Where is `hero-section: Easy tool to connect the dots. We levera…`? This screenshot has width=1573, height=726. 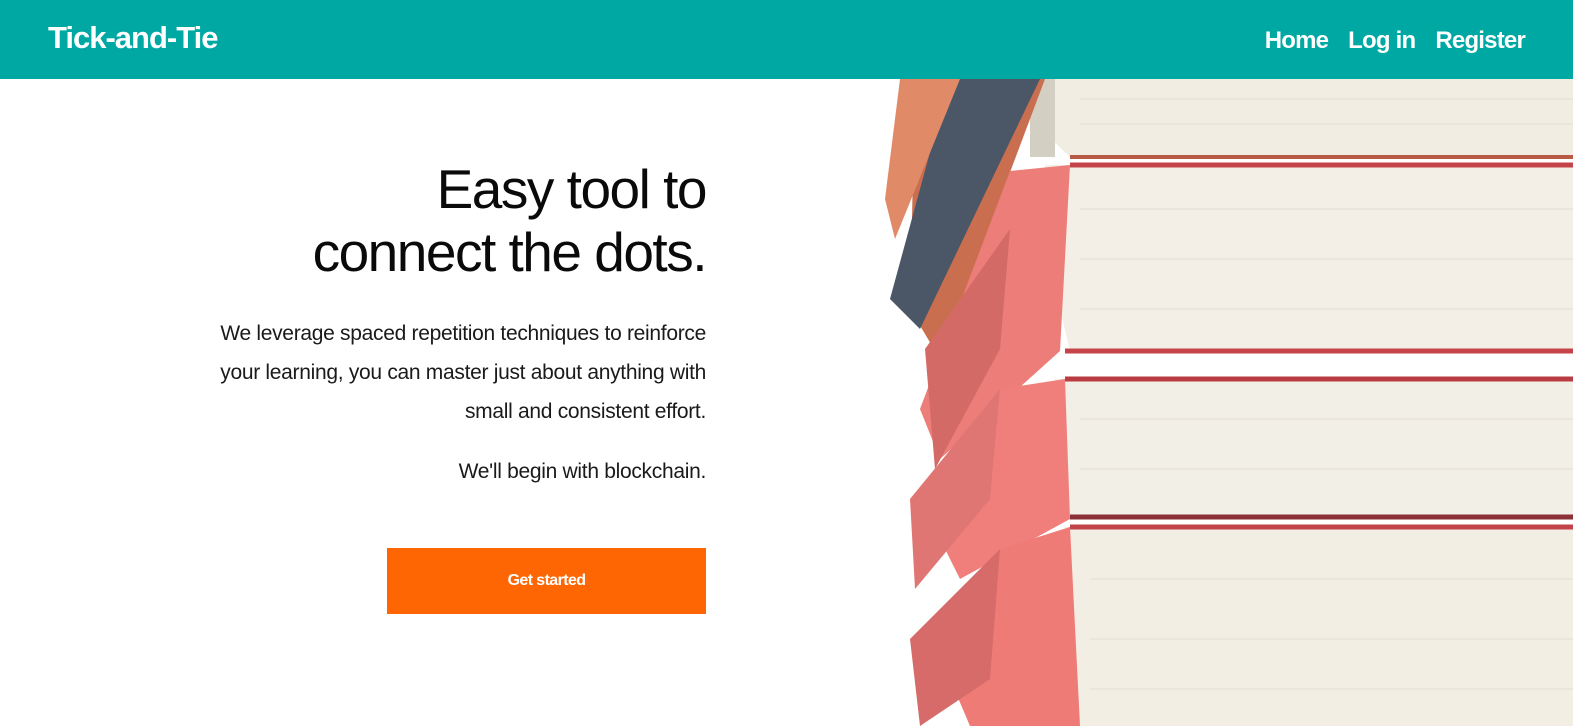
hero-section: Easy tool to connect the dots. We levera… is located at coordinates (454, 324).